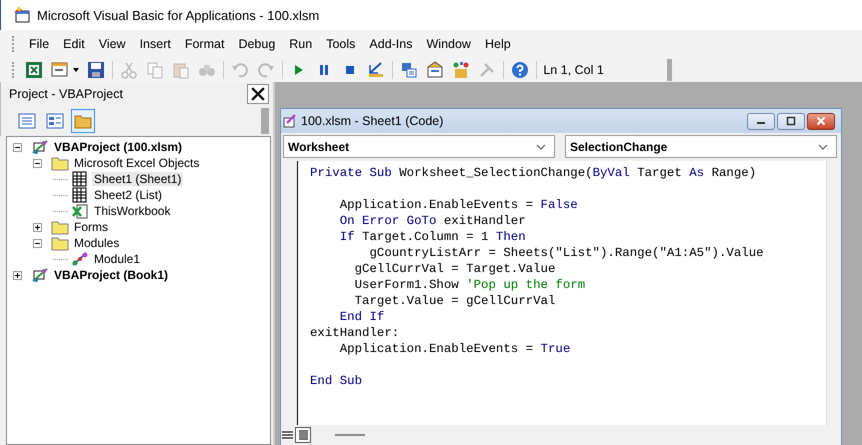 This screenshot has height=445, width=862. Describe the element at coordinates (833, 293) in the screenshot. I see `vertical-scrollbar` at that location.